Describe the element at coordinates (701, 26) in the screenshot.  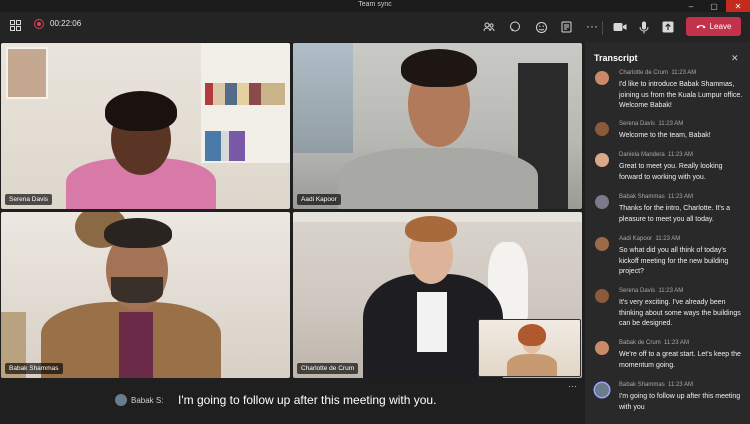
I see `phone-hangup-icon` at that location.